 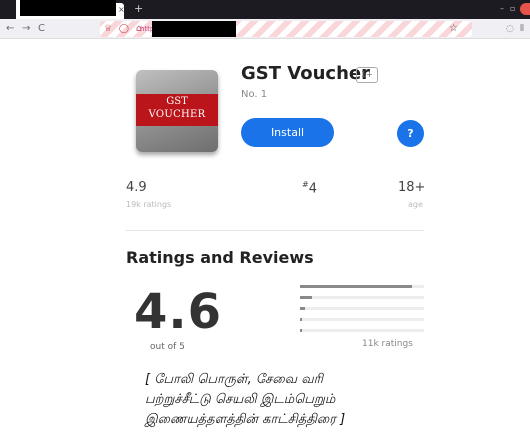 What do you see at coordinates (234, 379) in the screenshot?
I see `caption-line-1: [ போலி பொருள், சேவை வரி` at bounding box center [234, 379].